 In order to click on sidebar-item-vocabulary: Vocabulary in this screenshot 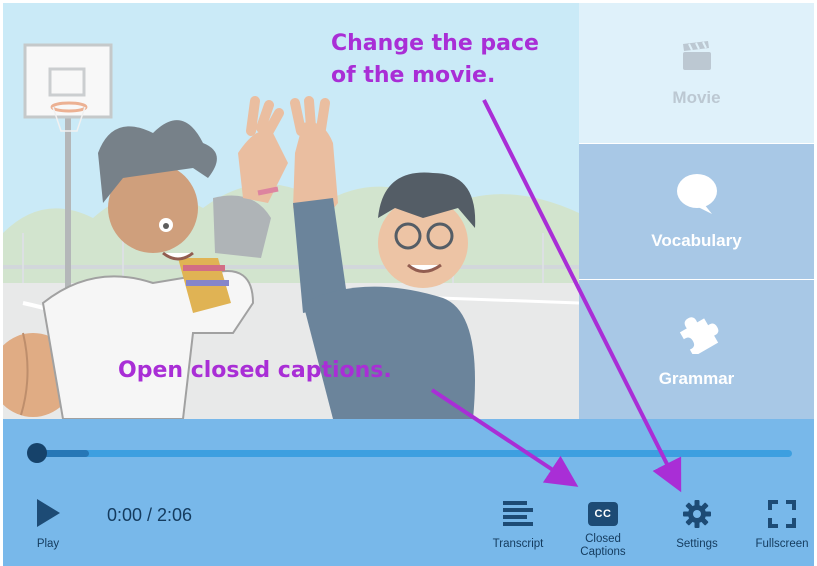, I will do `click(696, 211)`.